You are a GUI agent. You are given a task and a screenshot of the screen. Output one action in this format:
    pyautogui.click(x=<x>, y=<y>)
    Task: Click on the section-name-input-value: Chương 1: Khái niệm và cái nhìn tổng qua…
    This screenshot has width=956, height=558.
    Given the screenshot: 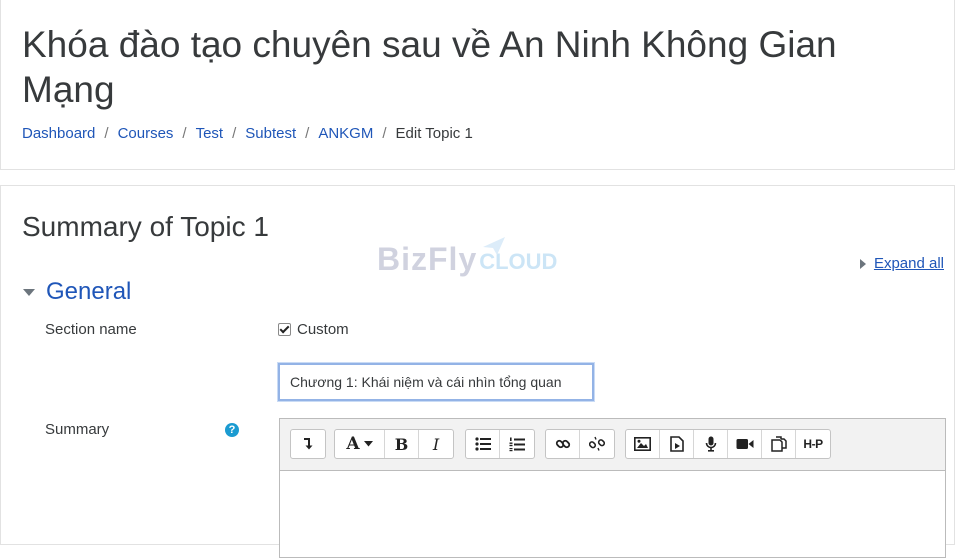 What is the action you would take?
    pyautogui.click(x=426, y=382)
    